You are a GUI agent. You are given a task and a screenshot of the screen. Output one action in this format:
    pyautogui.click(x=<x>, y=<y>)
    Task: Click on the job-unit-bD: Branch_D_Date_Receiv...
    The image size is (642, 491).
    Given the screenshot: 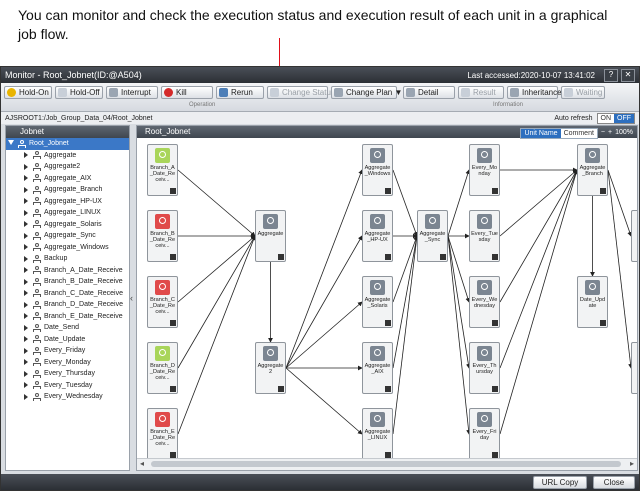 What is the action you would take?
    pyautogui.click(x=162, y=368)
    